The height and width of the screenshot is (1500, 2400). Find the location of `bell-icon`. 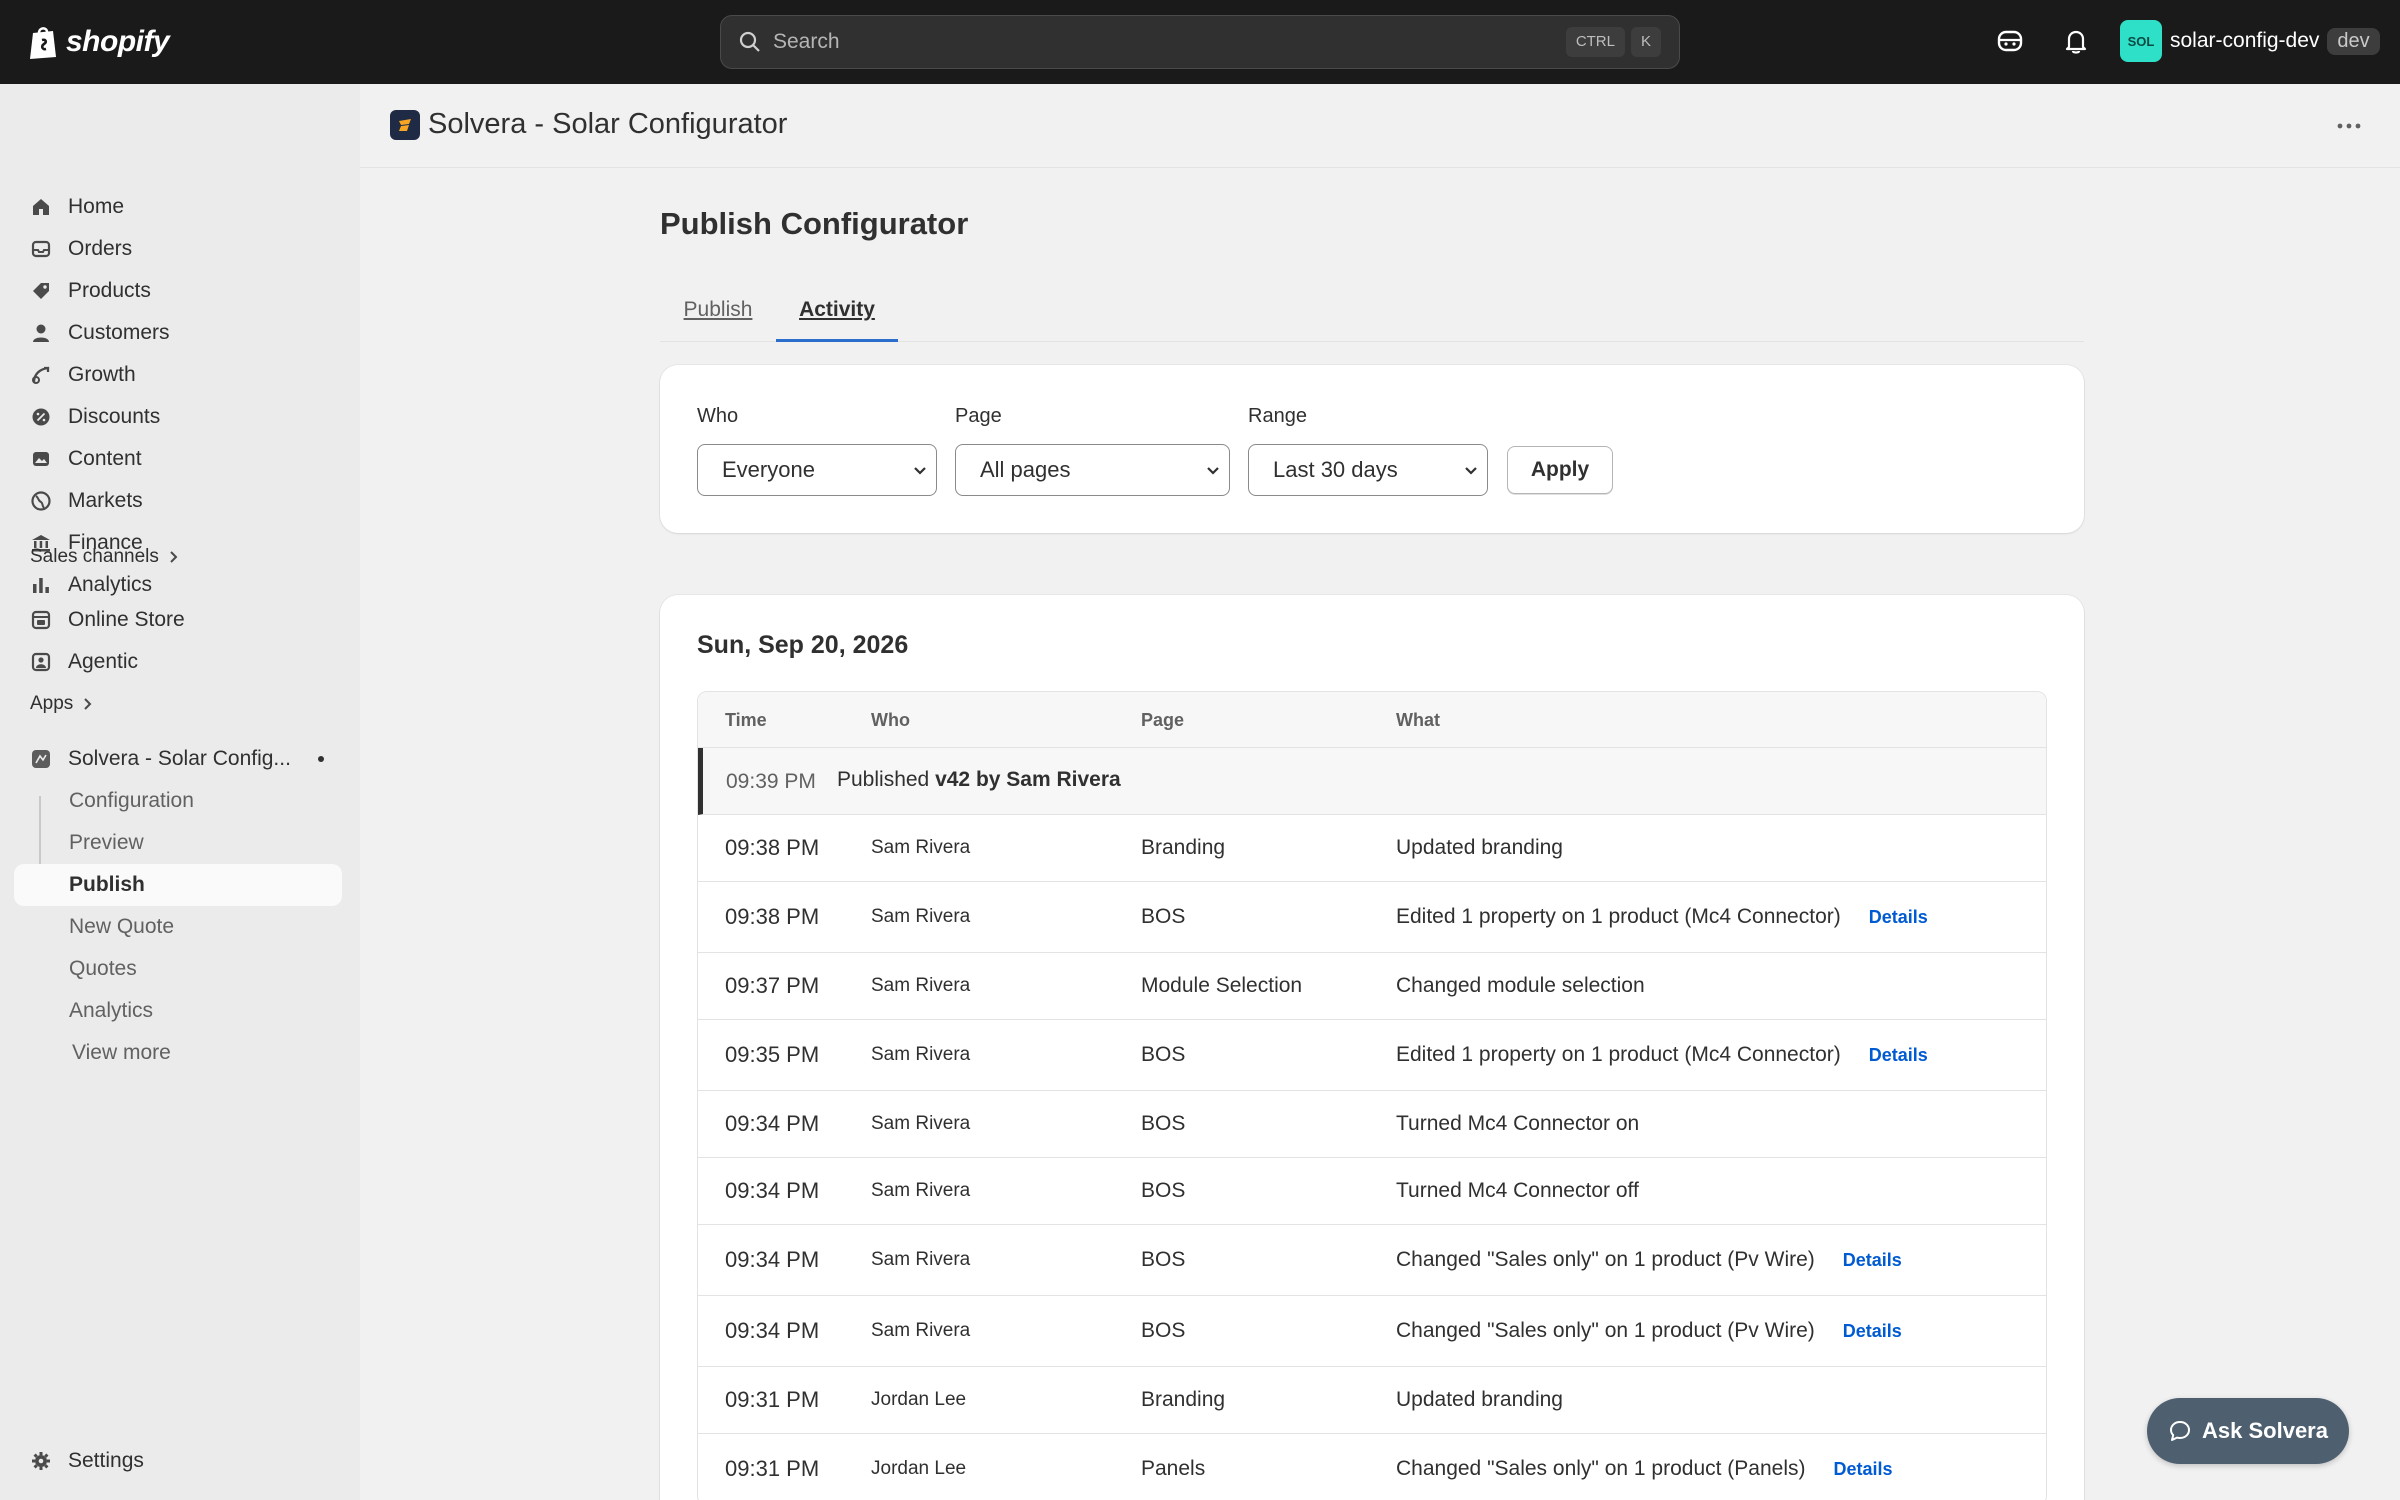

bell-icon is located at coordinates (2076, 41).